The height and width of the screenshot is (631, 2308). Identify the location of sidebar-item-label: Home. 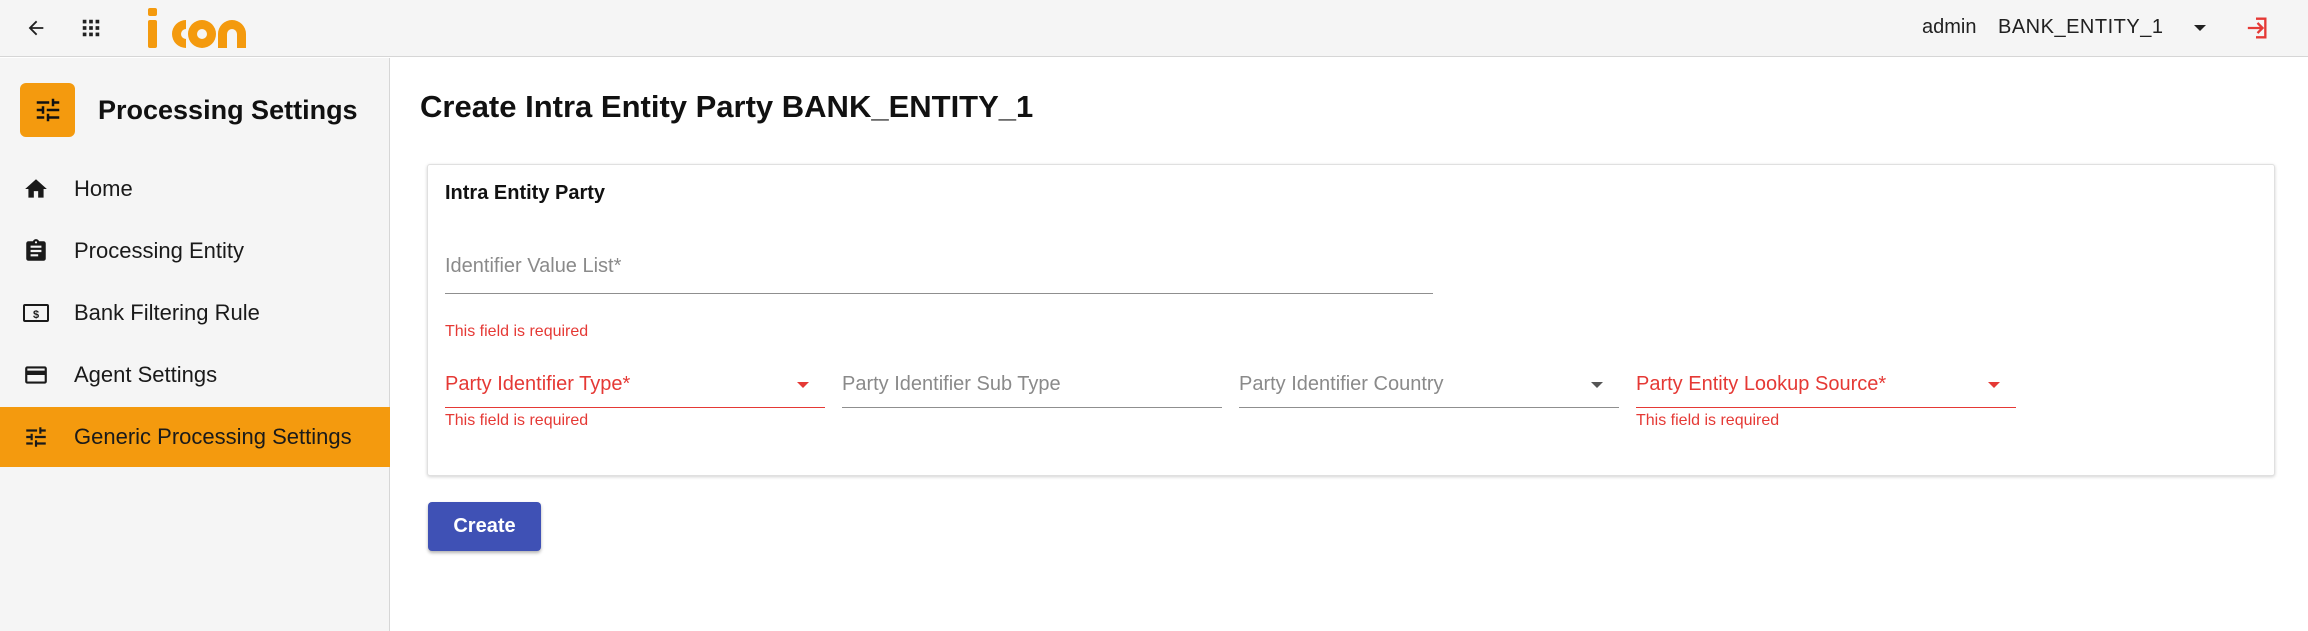
(103, 188).